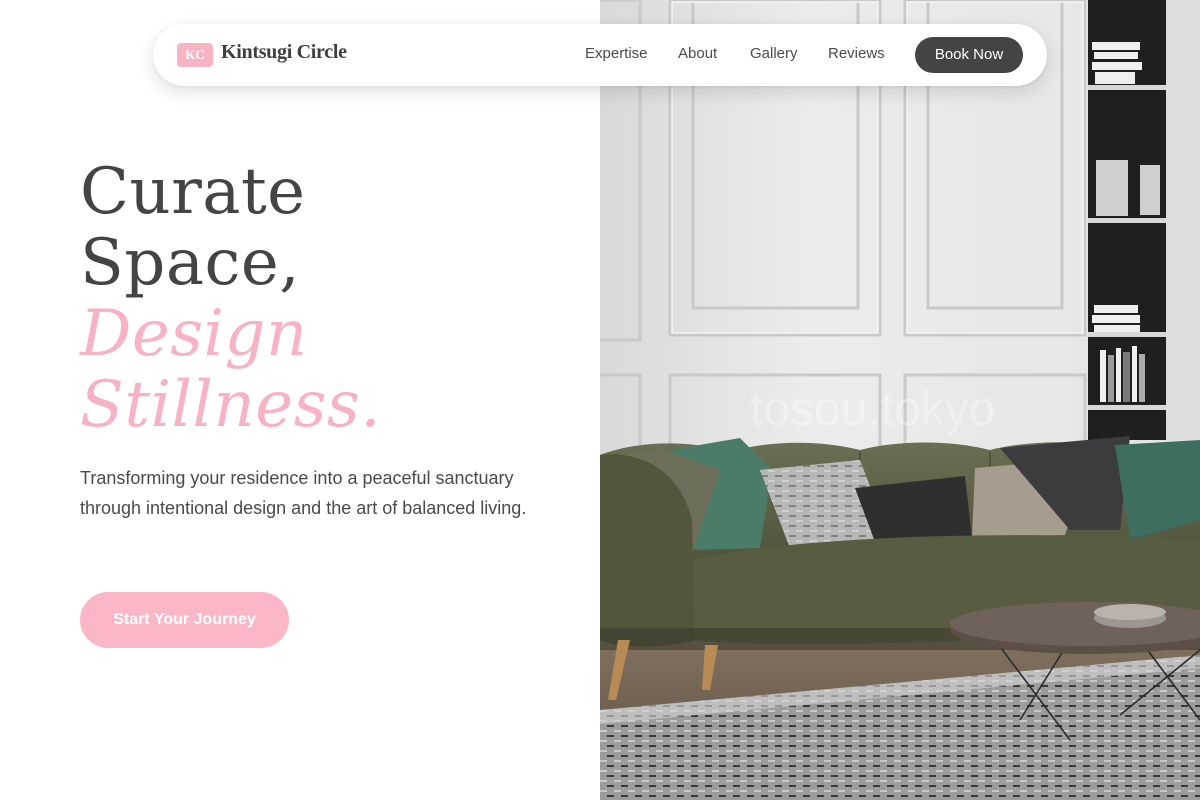  What do you see at coordinates (184, 620) in the screenshot?
I see `start-journey-button: Start Your Journey` at bounding box center [184, 620].